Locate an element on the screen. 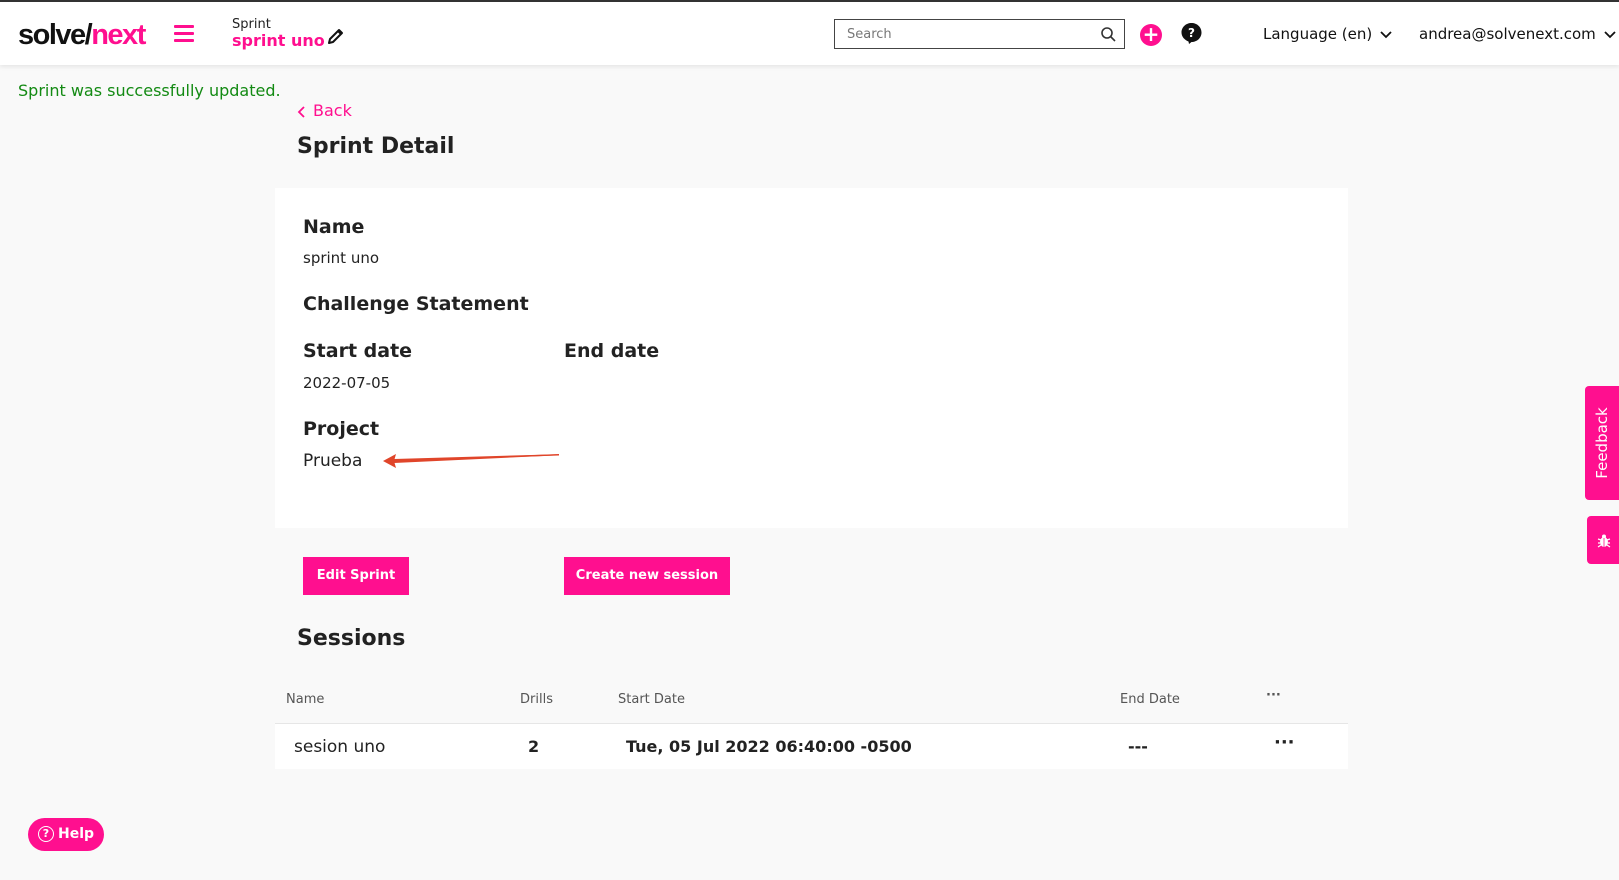 This screenshot has height=880, width=1619. user-menu: andrea@solvenext.com is located at coordinates (1518, 34).